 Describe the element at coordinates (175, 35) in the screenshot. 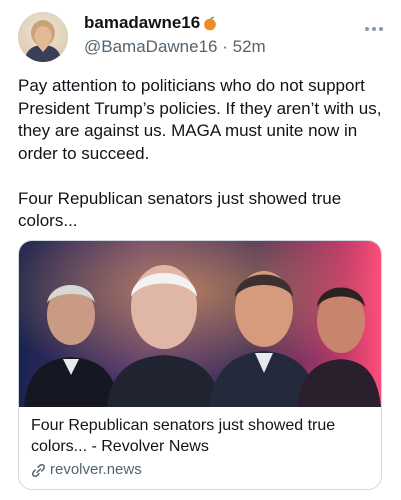

I see `author-info: bamadawne16 @BamaDawne16 · 52m` at that location.